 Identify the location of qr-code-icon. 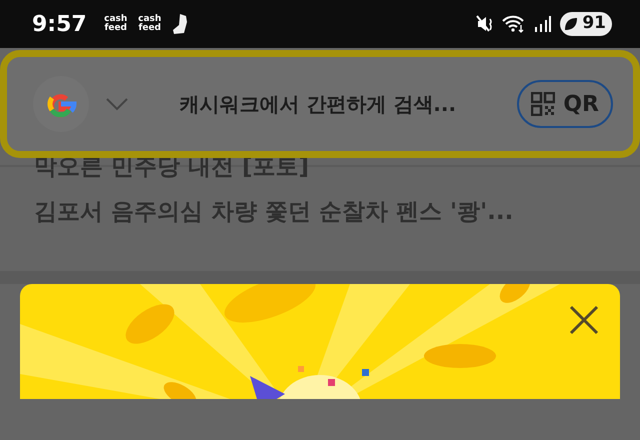
(543, 104).